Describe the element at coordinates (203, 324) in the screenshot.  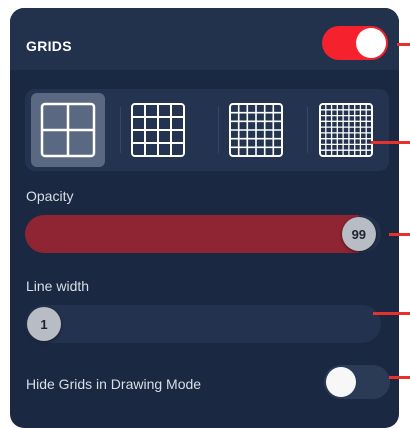
I see `line-width-slider` at that location.